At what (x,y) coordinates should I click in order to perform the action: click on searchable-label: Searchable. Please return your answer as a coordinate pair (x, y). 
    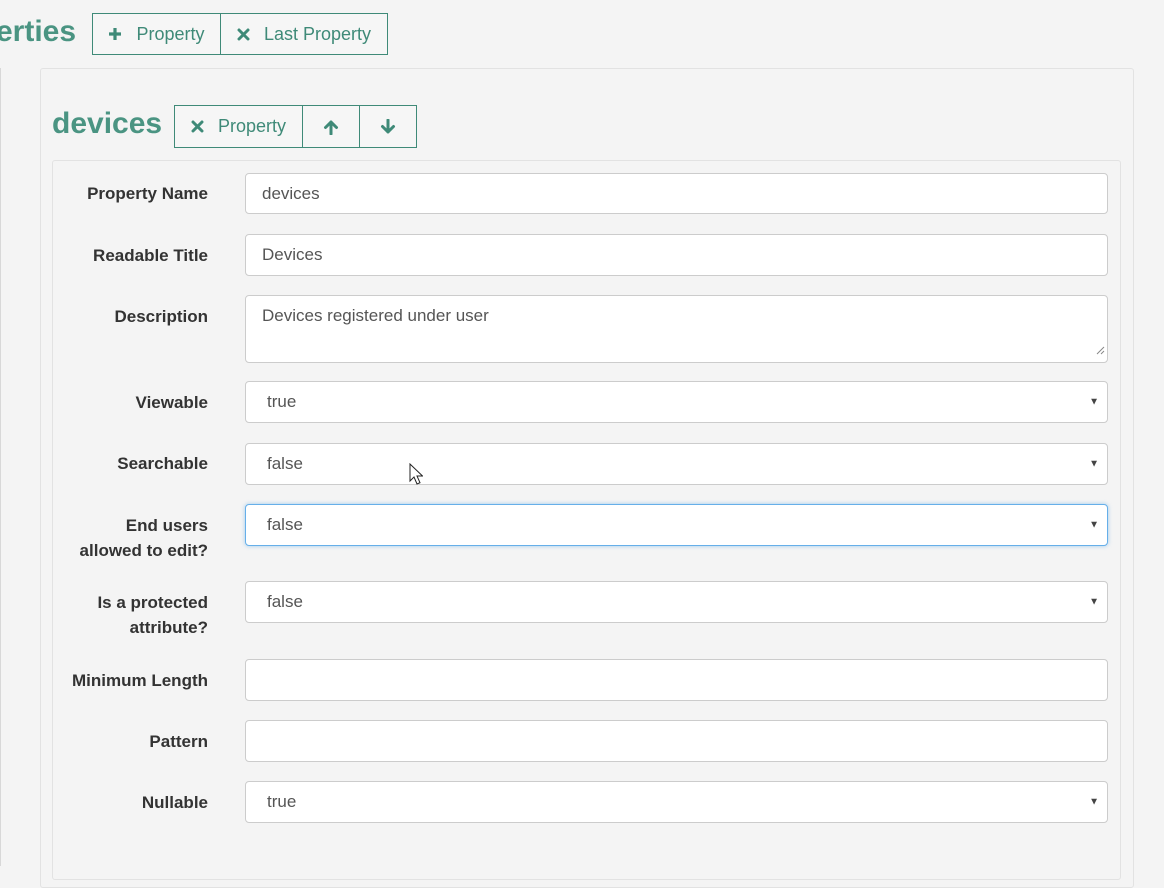
    Looking at the image, I should click on (162, 463).